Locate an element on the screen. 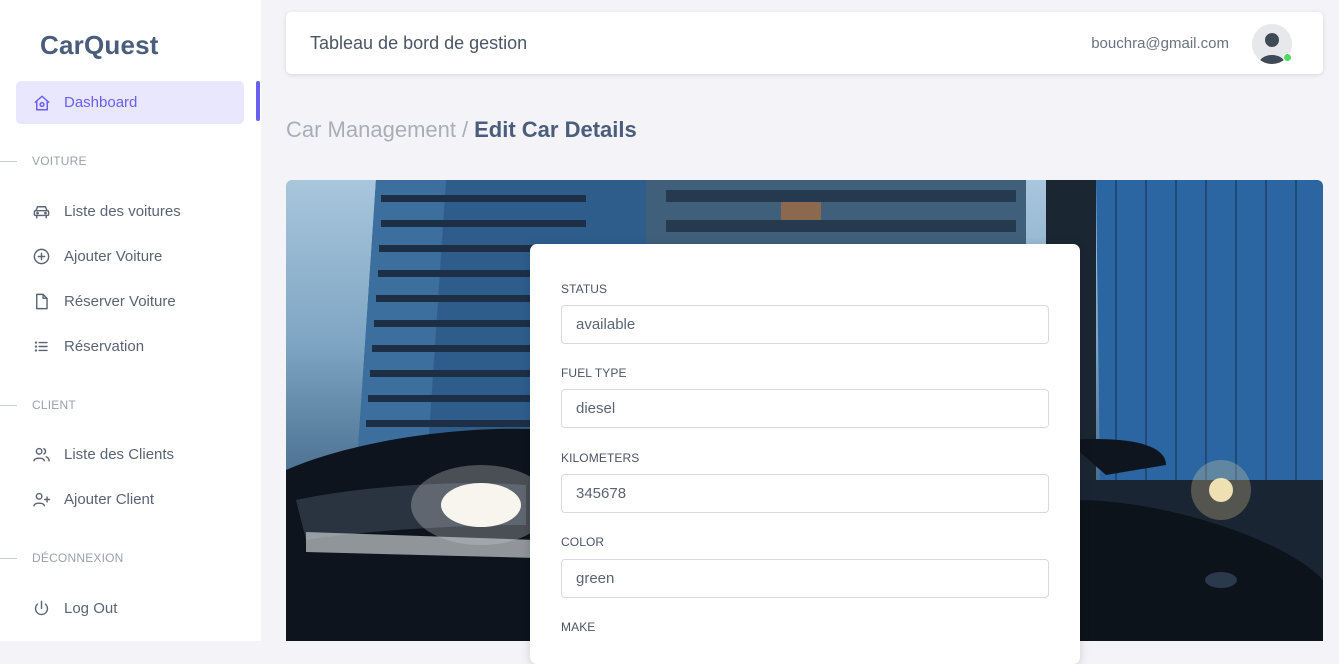  sidebar-item-label: Ajouter Voiture is located at coordinates (113, 256).